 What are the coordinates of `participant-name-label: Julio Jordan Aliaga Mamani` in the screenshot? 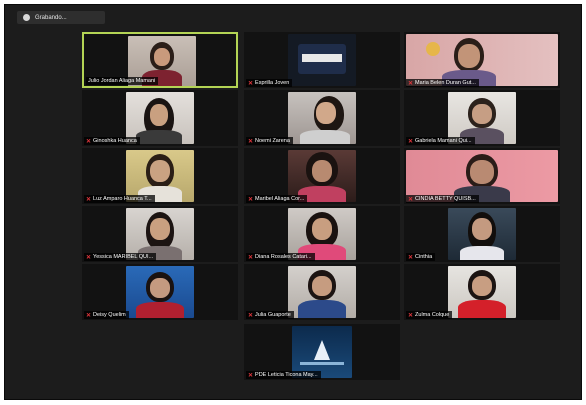 It's located at (122, 81).